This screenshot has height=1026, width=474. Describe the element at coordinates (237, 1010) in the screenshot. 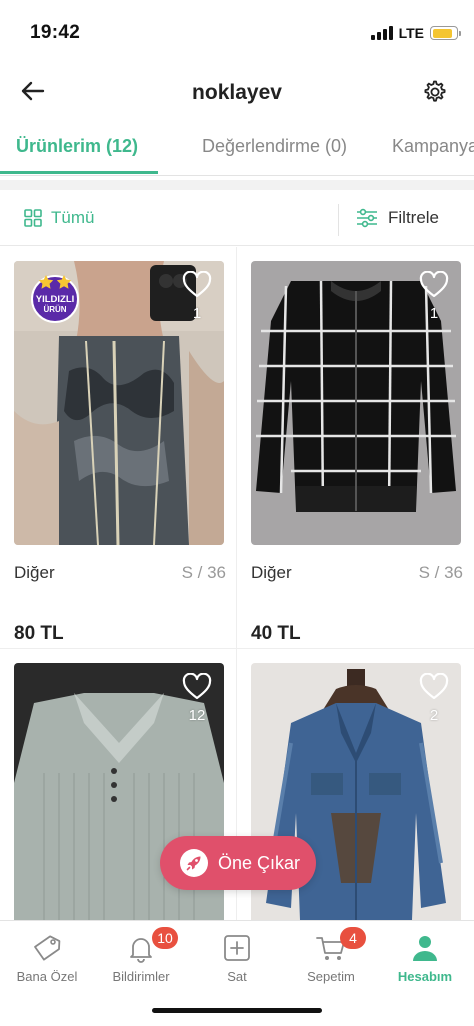

I see `home-indicator` at that location.